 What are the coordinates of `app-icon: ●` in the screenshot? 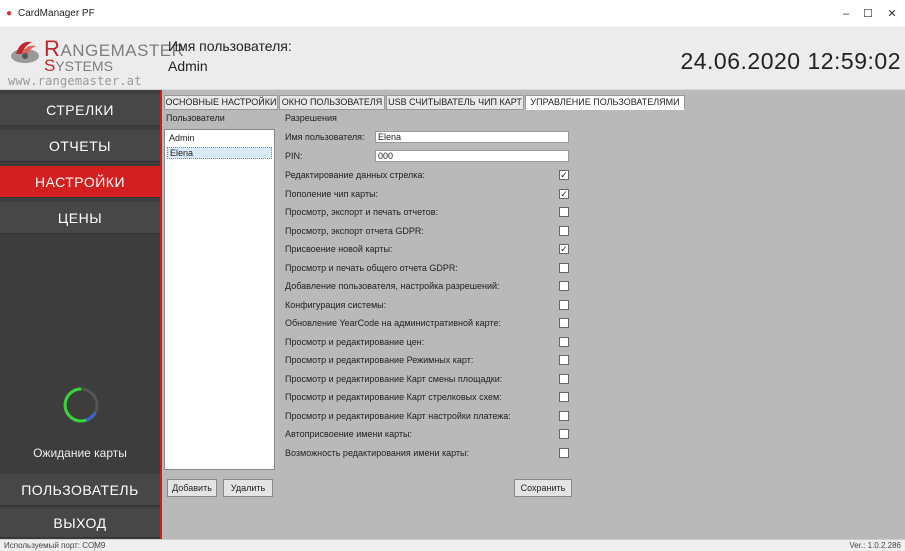 It's located at (9, 13).